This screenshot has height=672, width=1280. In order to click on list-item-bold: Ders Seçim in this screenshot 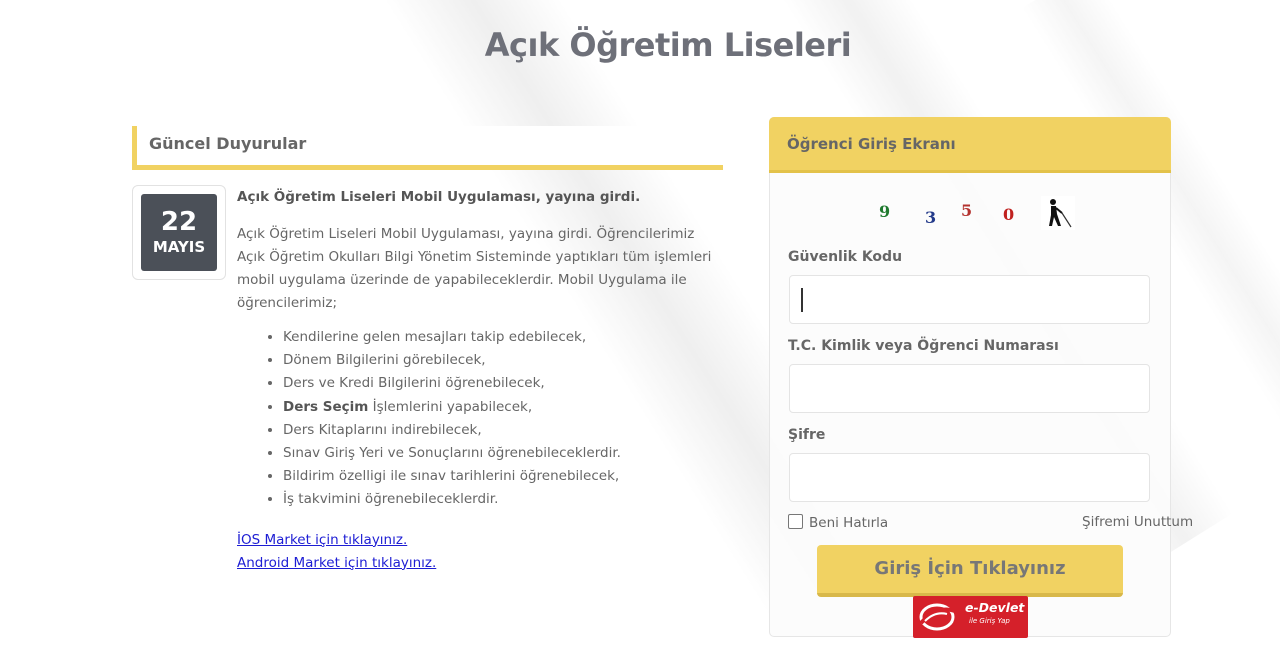, I will do `click(326, 406)`.